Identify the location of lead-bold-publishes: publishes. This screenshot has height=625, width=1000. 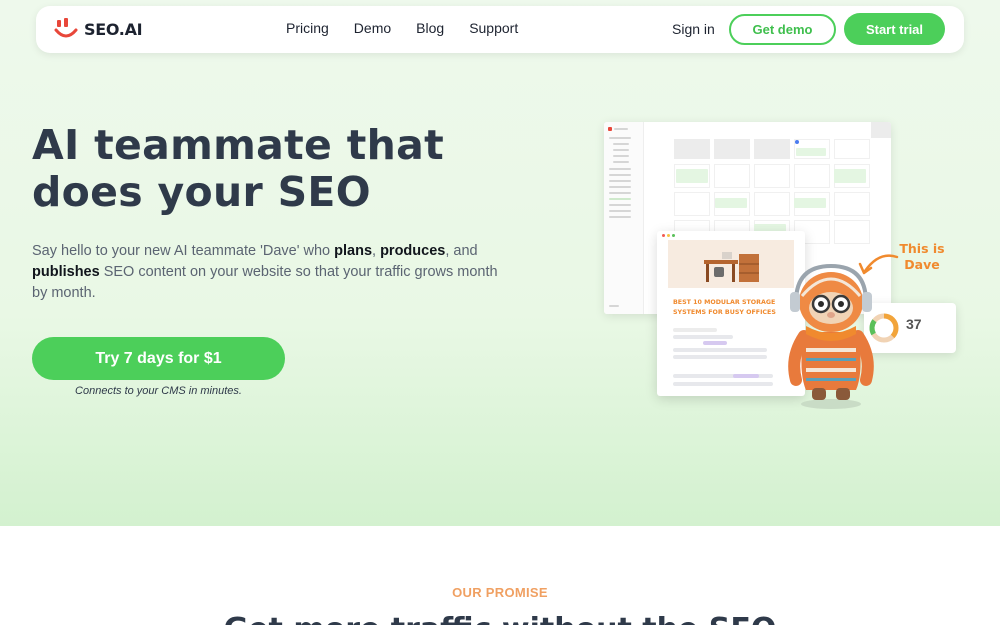
(66, 272).